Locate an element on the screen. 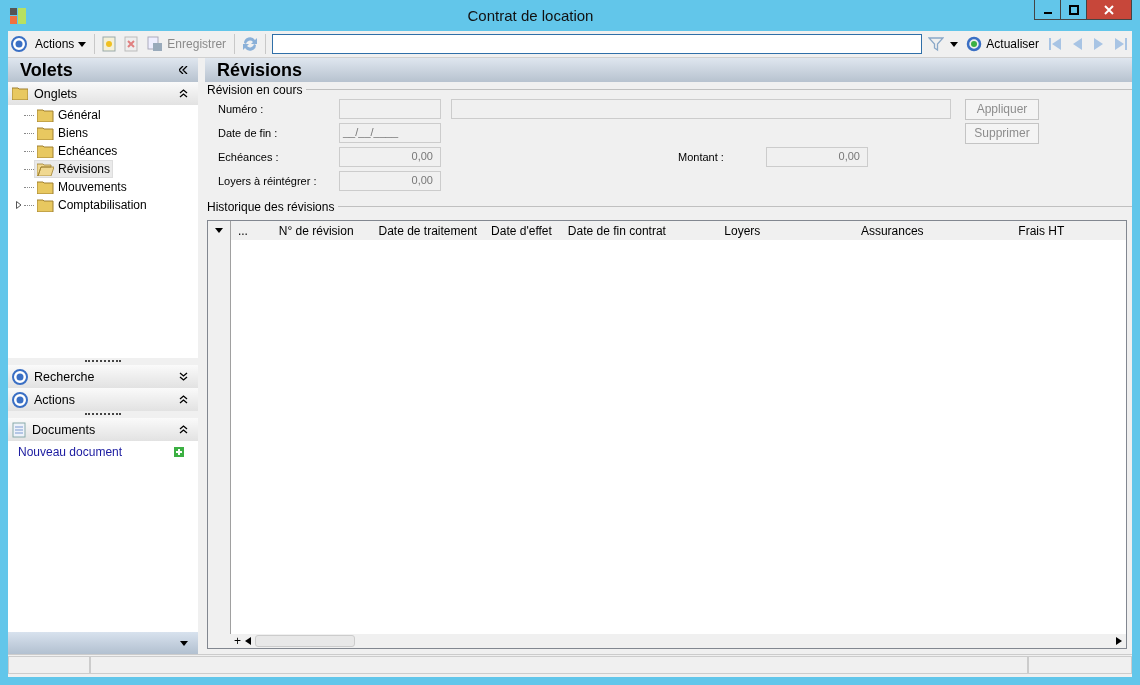 The image size is (1140, 685). field-label: Numéro : is located at coordinates (241, 109).